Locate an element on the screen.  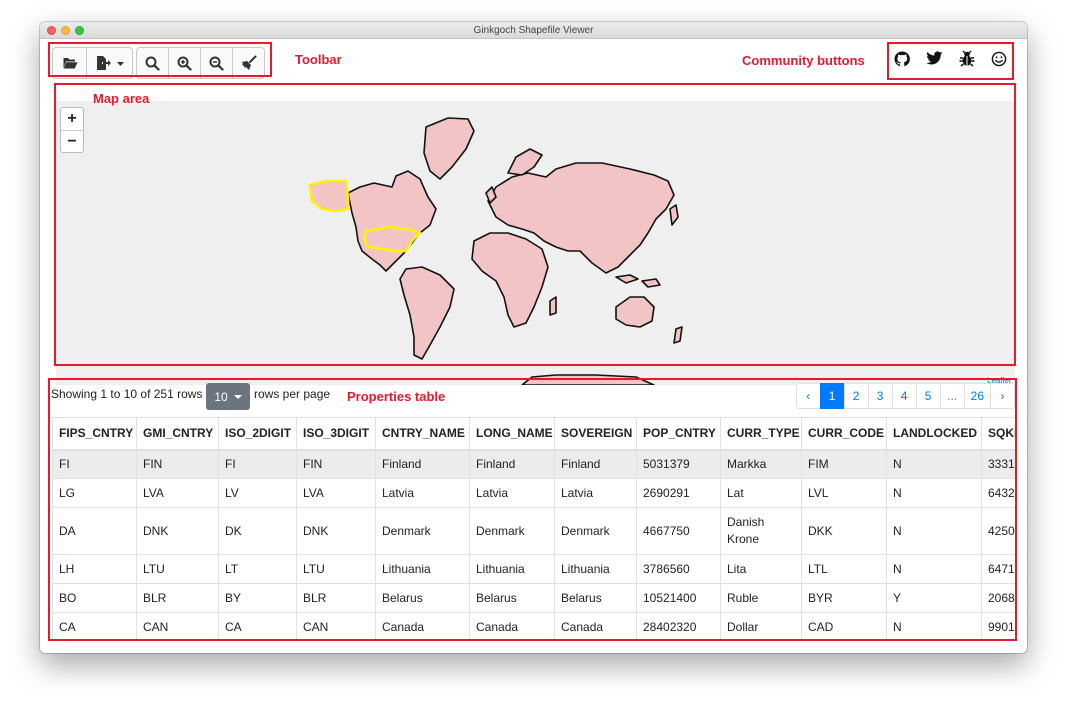
zoom-out-button is located at coordinates (216, 63).